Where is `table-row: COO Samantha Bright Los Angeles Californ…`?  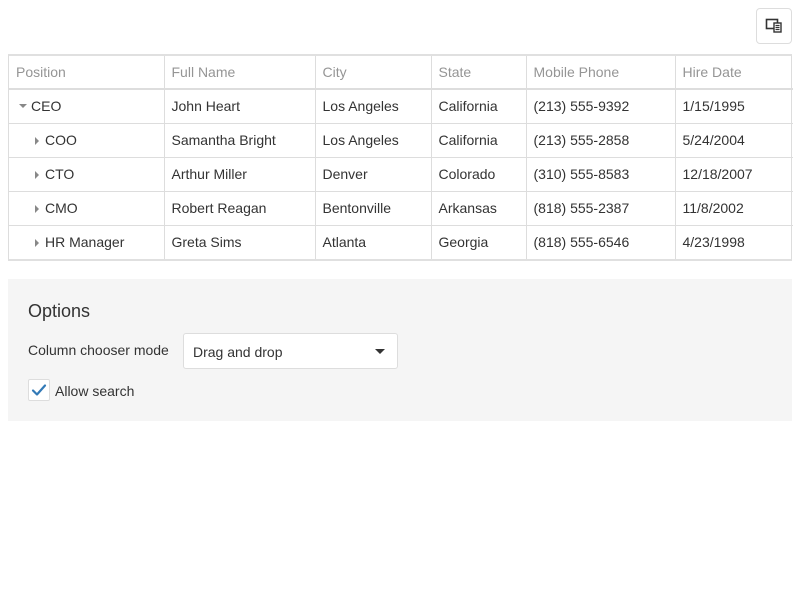 table-row: COO Samantha Bright Los Angeles Californ… is located at coordinates (401, 139).